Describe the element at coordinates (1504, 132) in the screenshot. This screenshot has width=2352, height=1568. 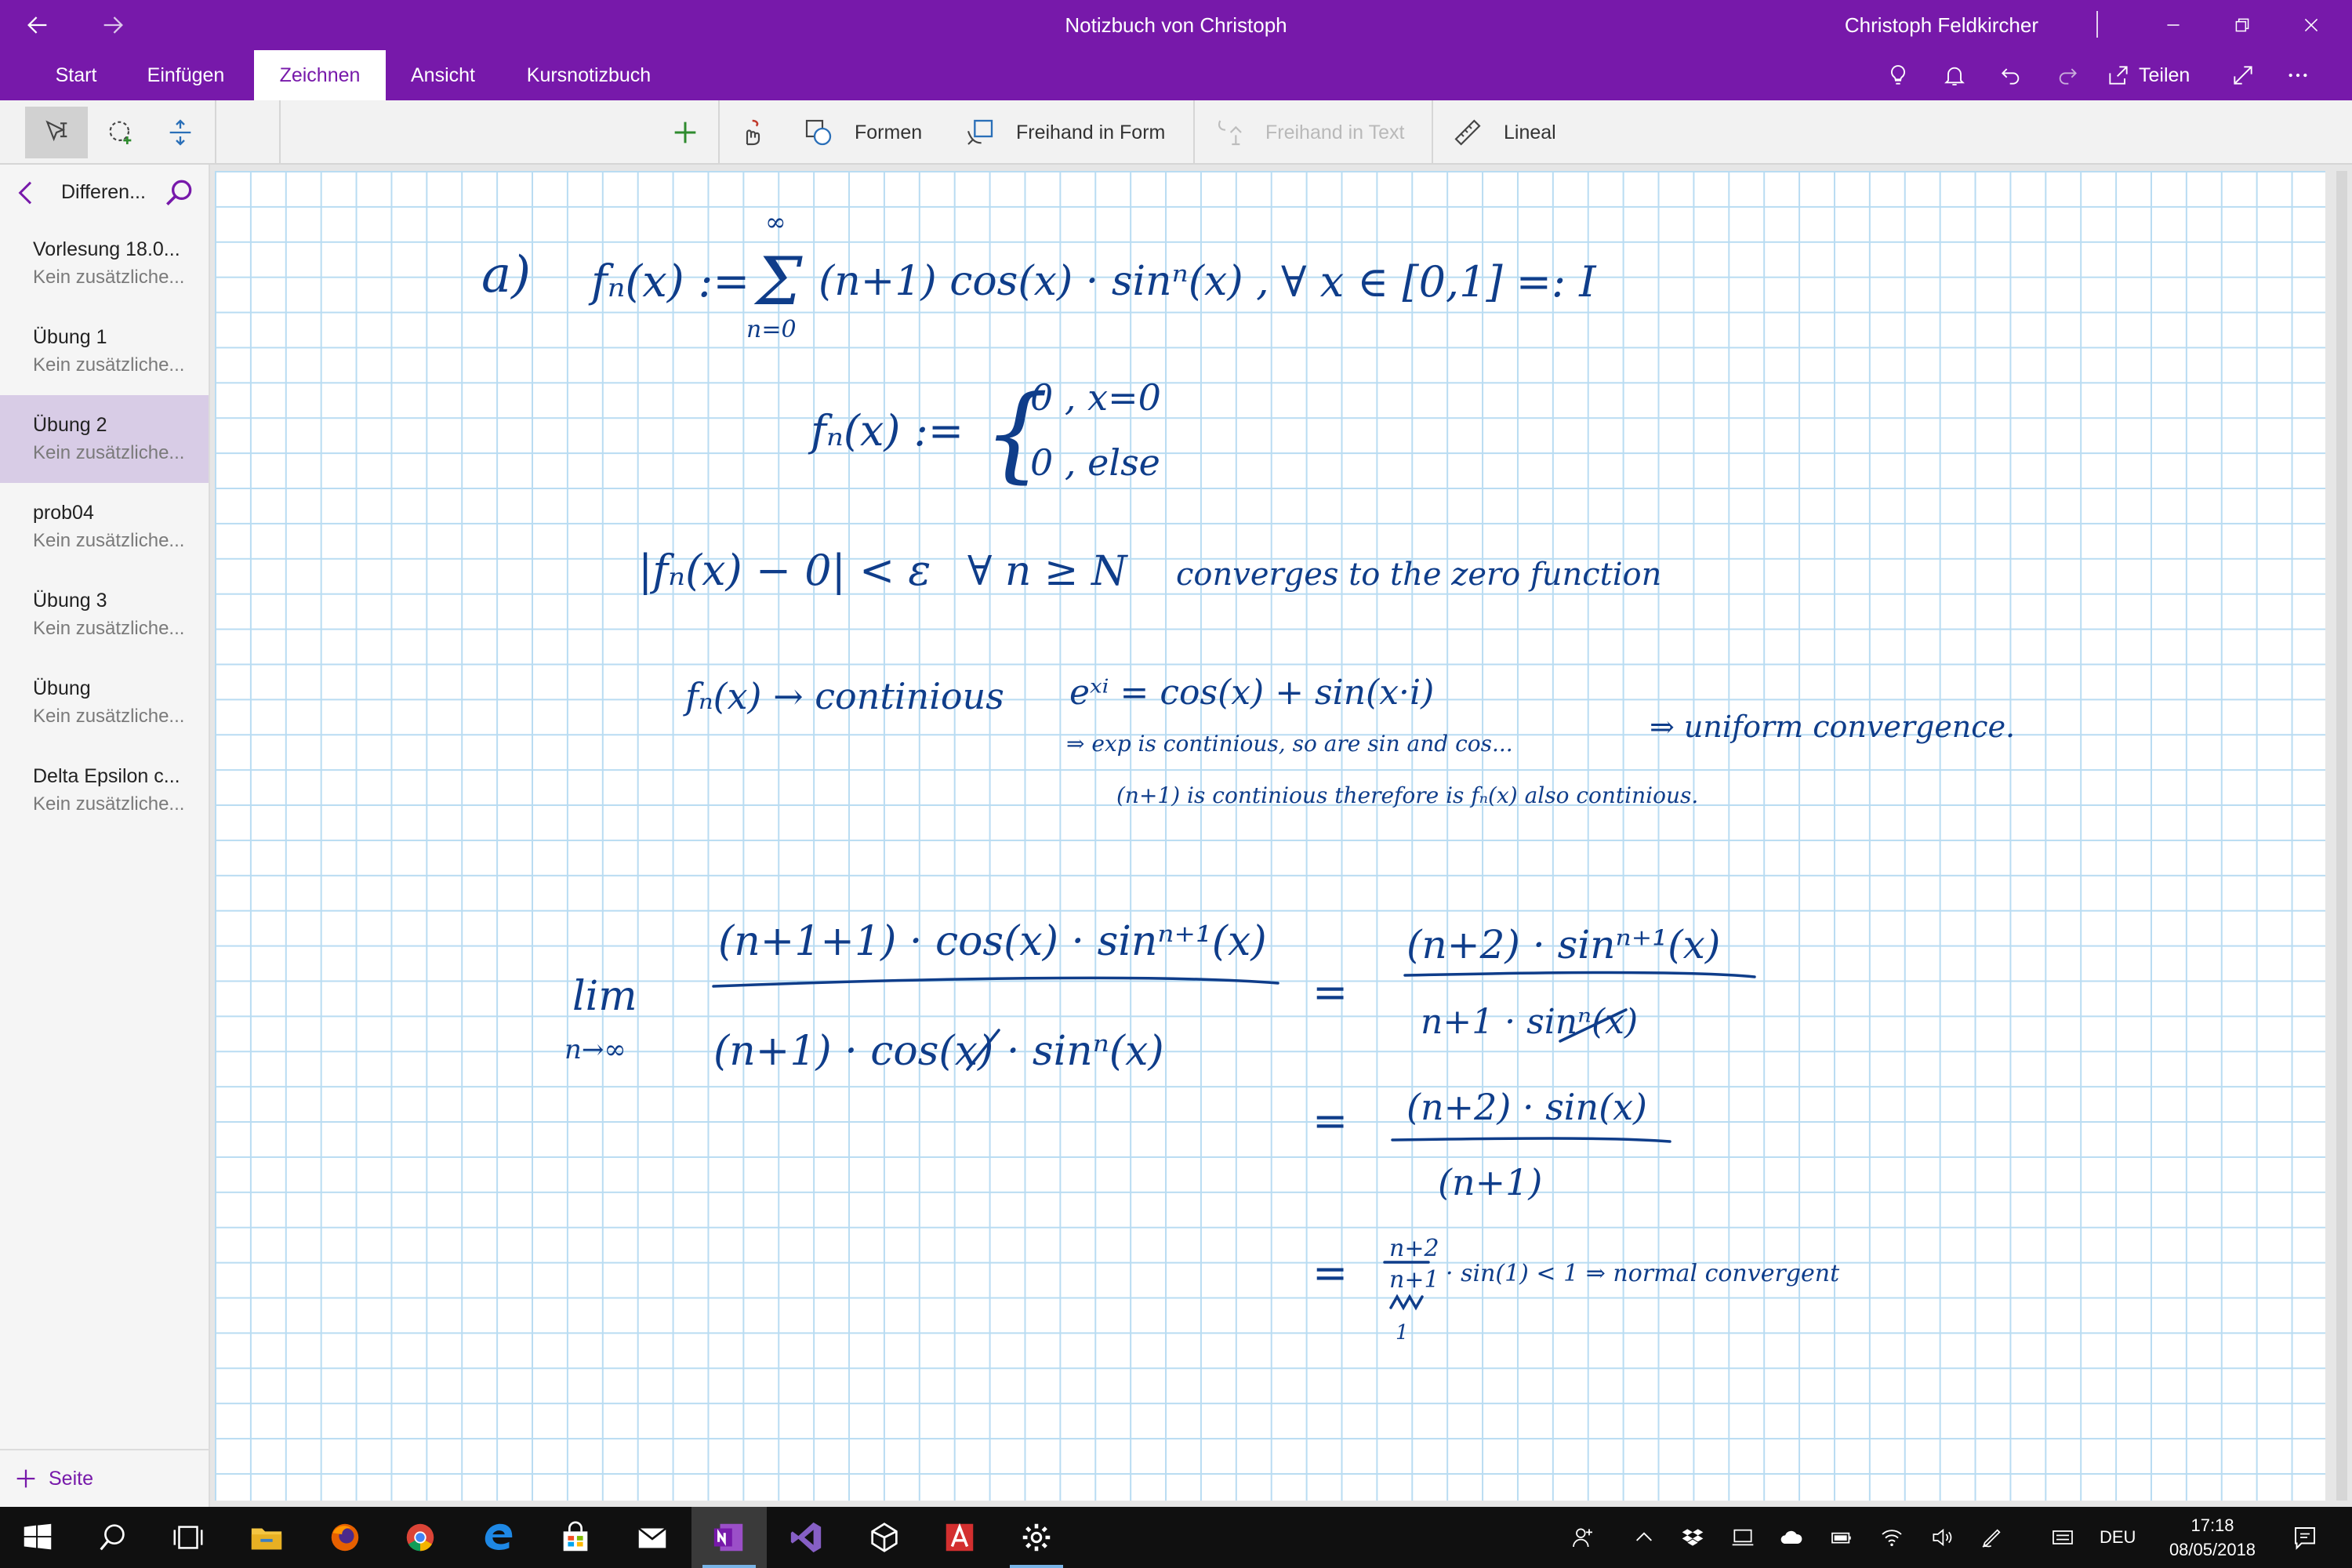
I see `ruler-button: Lineal` at that location.